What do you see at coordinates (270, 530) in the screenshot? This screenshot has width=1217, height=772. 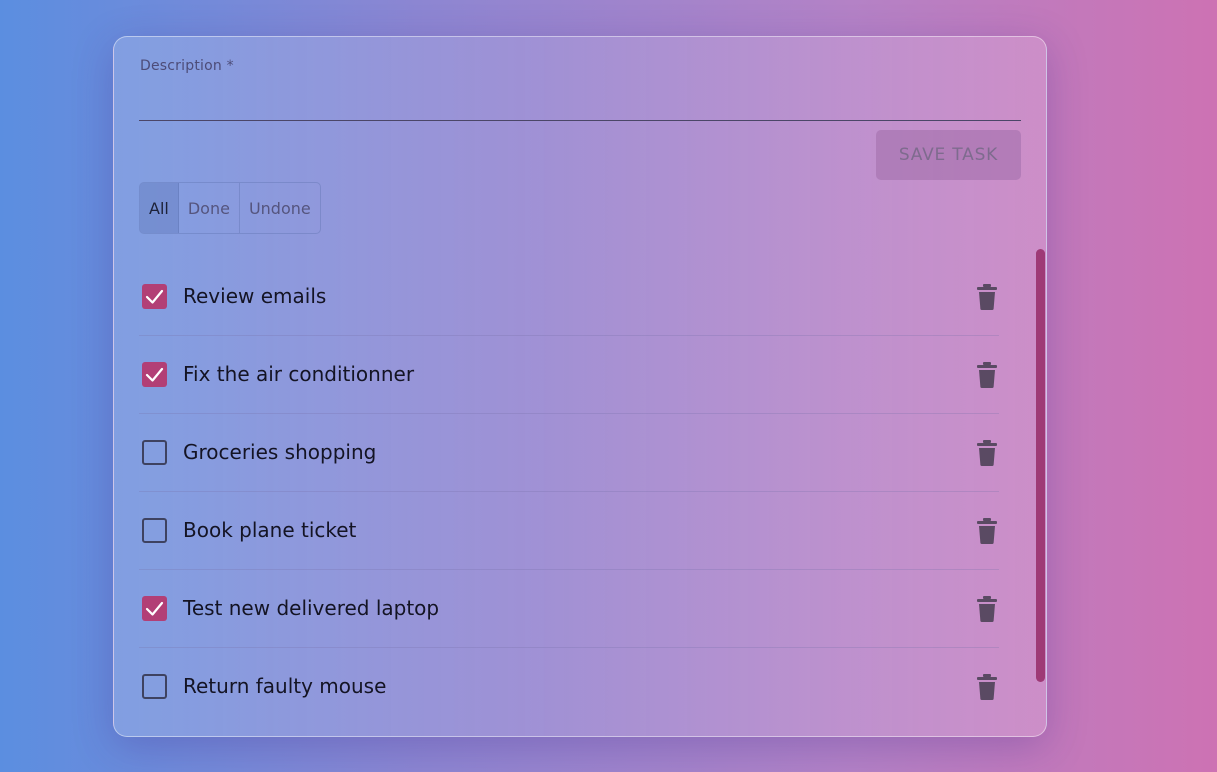 I see `task-text: Book plane ticket` at bounding box center [270, 530].